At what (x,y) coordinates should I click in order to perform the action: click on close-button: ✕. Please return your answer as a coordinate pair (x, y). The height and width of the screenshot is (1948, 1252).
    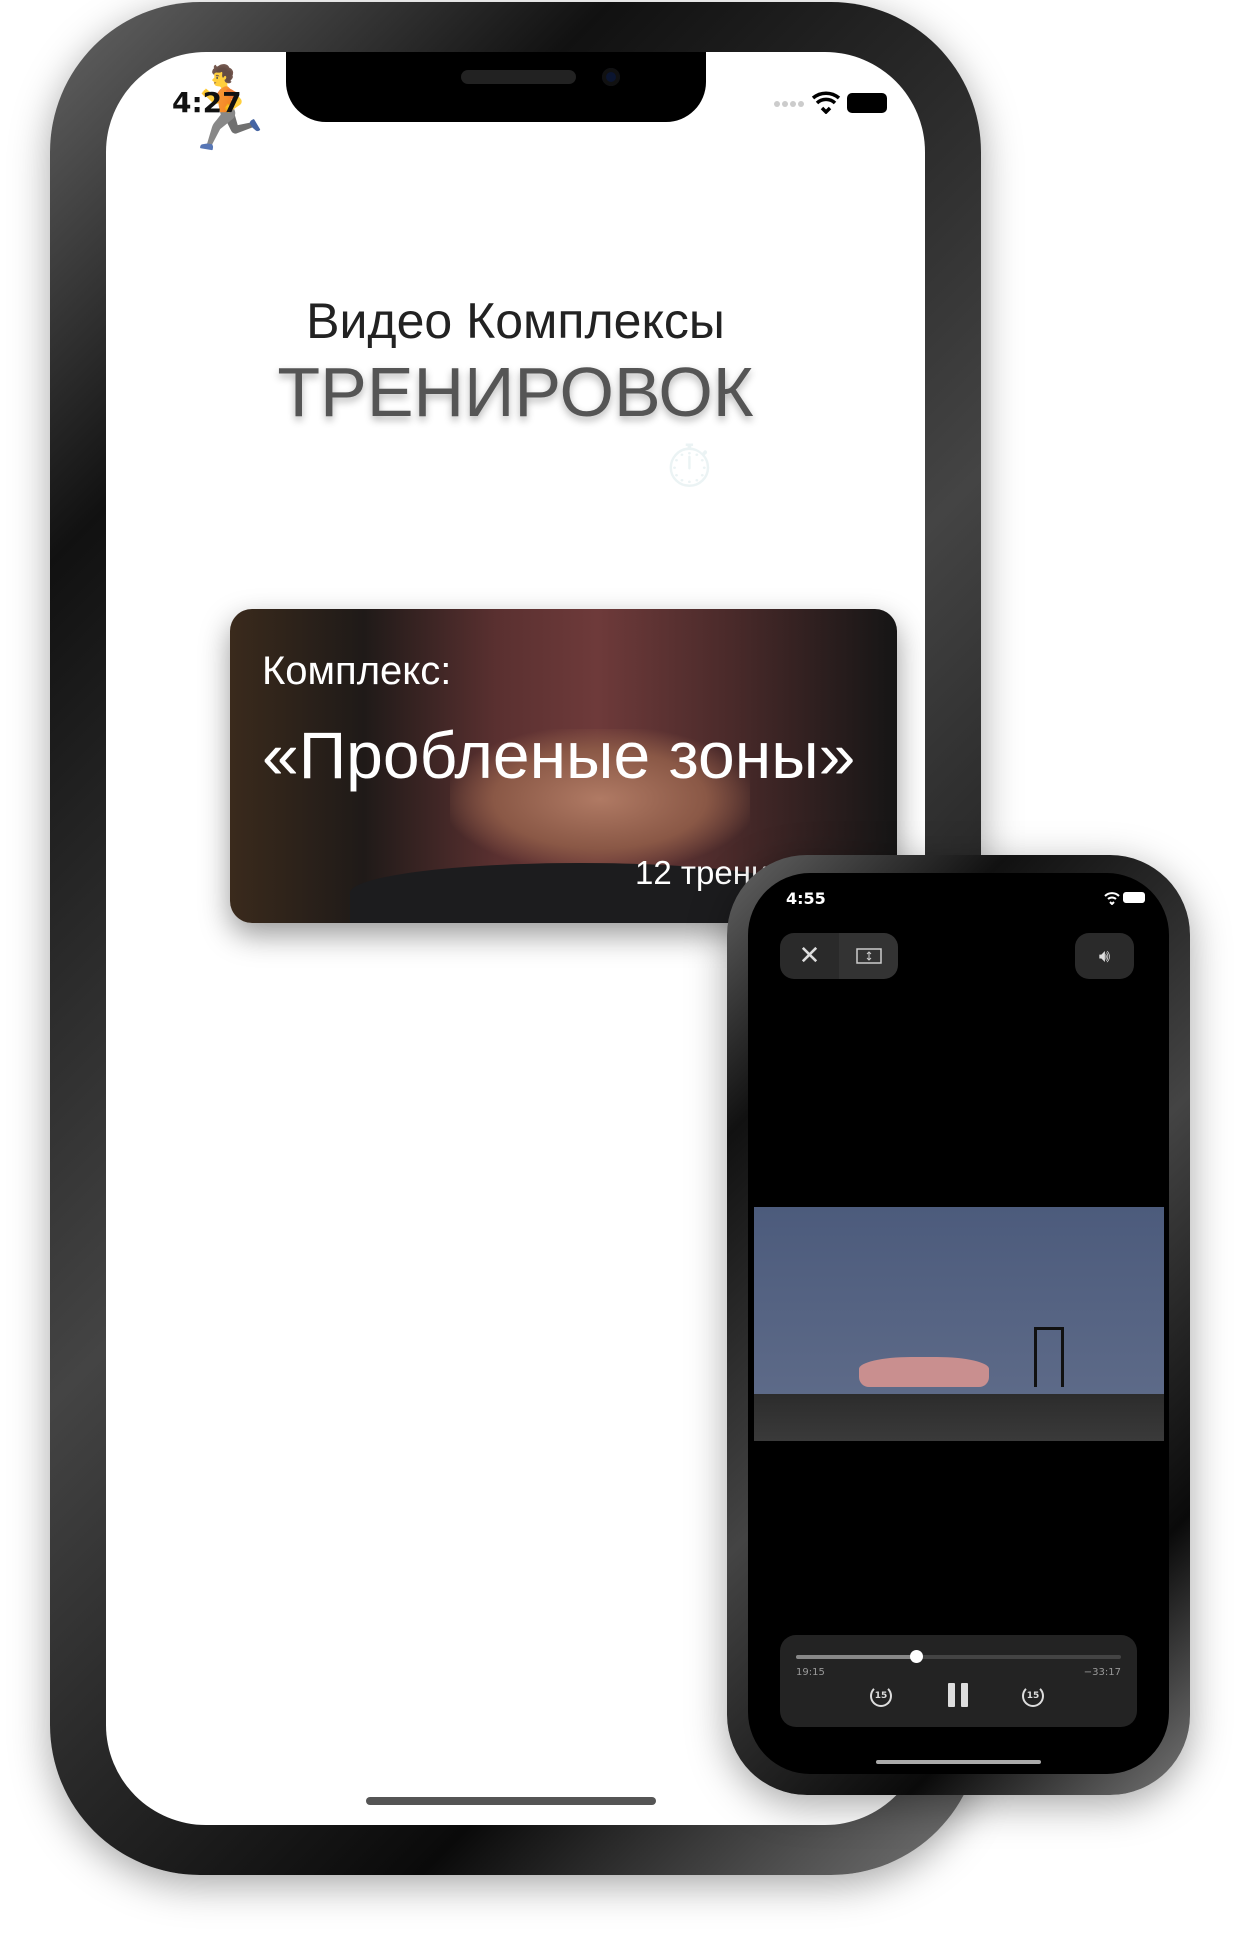
    Looking at the image, I should click on (809, 956).